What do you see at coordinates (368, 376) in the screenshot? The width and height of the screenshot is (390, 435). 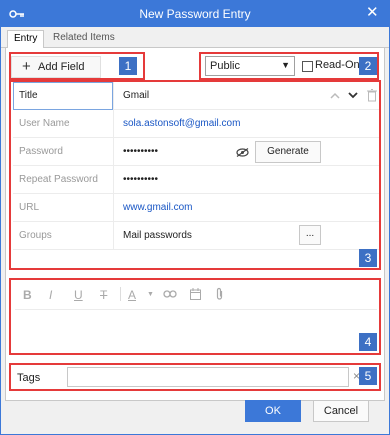 I see `annotation-badge-5: 5` at bounding box center [368, 376].